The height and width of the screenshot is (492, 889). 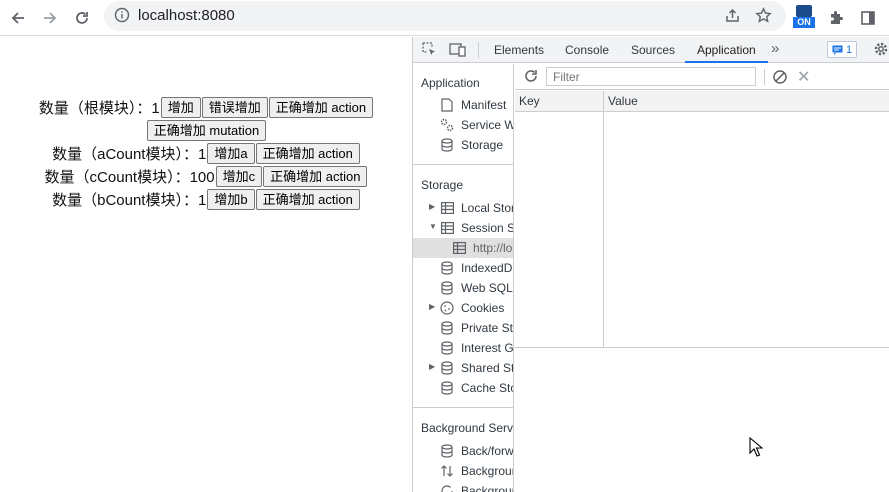 What do you see at coordinates (780, 79) in the screenshot?
I see `clear-all-icon` at bounding box center [780, 79].